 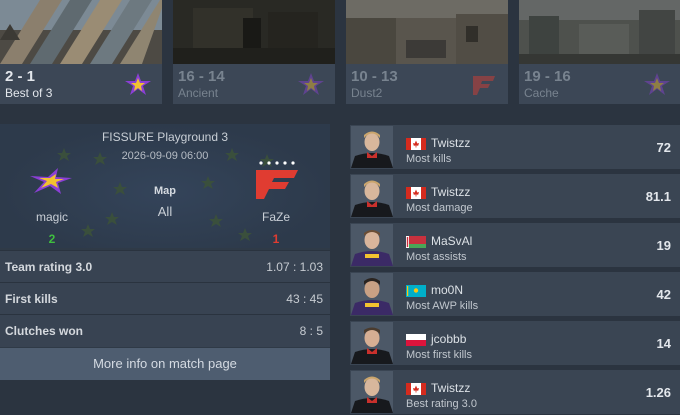 What do you see at coordinates (304, 299) in the screenshot?
I see `stat-value: 43 : 45` at bounding box center [304, 299].